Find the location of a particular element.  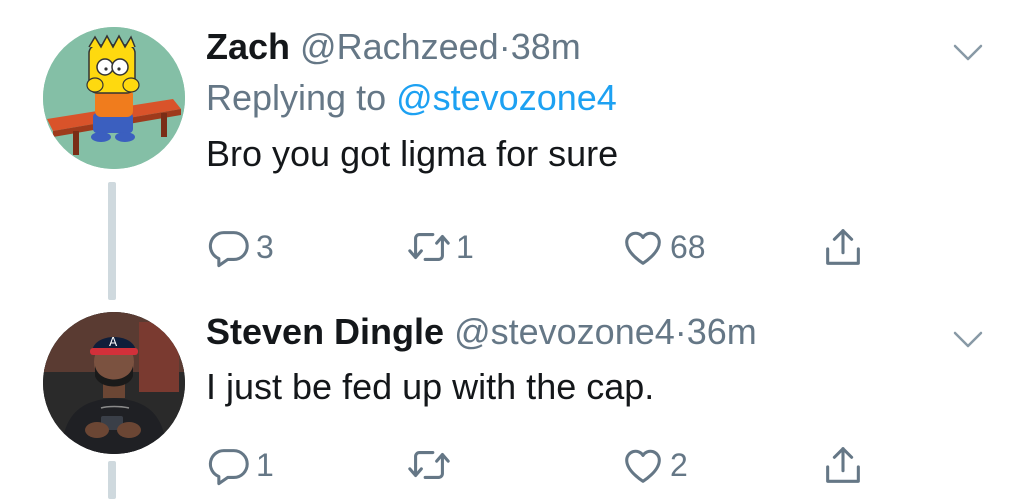

user-handle: @Rachzeed is located at coordinates (399, 46).